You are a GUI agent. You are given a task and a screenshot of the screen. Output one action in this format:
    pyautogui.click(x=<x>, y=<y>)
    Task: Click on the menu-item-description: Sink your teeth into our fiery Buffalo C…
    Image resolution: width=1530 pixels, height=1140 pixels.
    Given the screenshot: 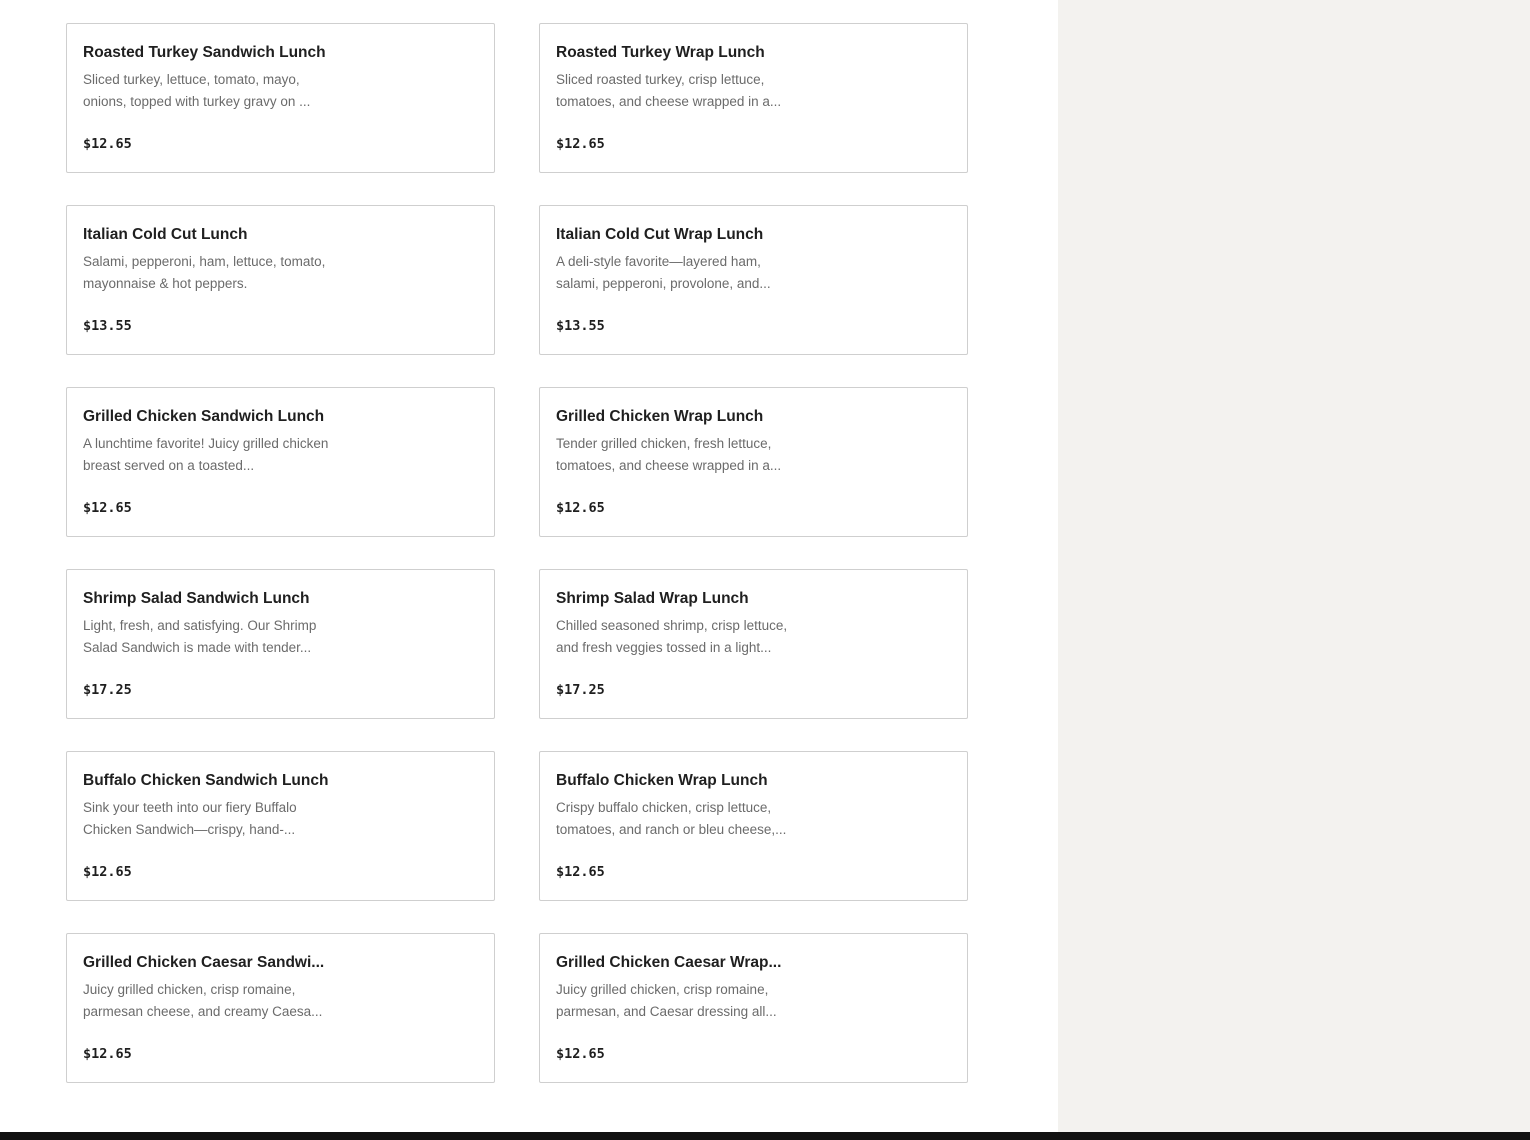 What is the action you would take?
    pyautogui.click(x=190, y=818)
    